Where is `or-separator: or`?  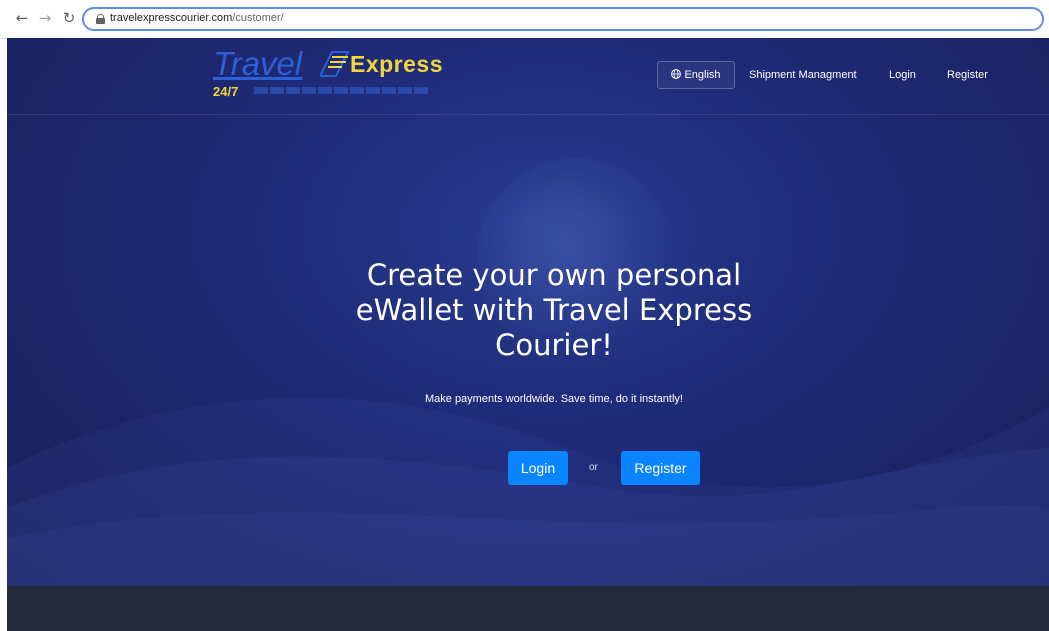 or-separator: or is located at coordinates (593, 467).